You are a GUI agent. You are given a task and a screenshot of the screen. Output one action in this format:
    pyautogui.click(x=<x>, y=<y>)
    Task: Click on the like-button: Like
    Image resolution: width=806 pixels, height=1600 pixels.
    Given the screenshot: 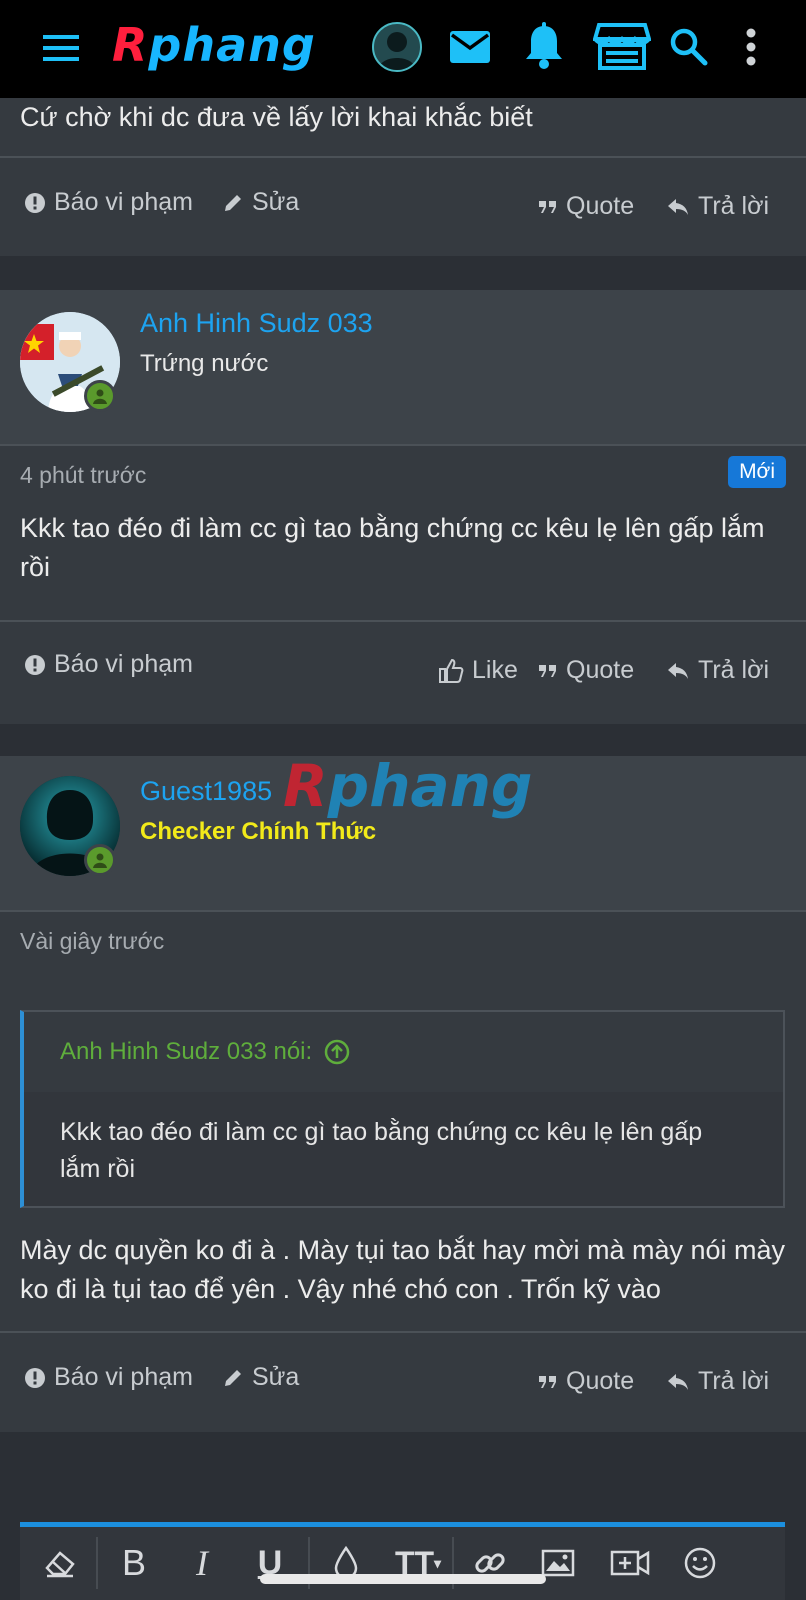 What is the action you would take?
    pyautogui.click(x=478, y=670)
    